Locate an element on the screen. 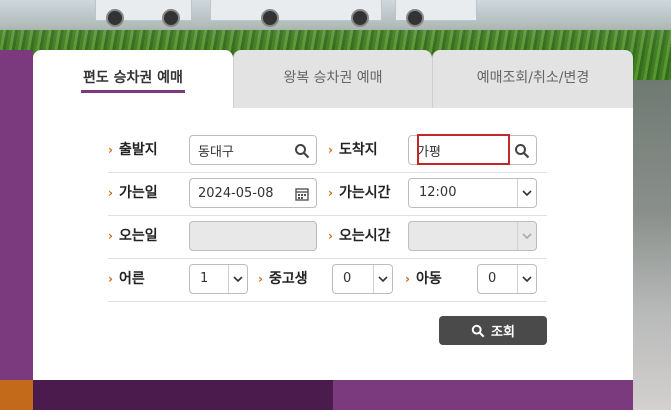  arrival-label: › 도착지 is located at coordinates (353, 150).